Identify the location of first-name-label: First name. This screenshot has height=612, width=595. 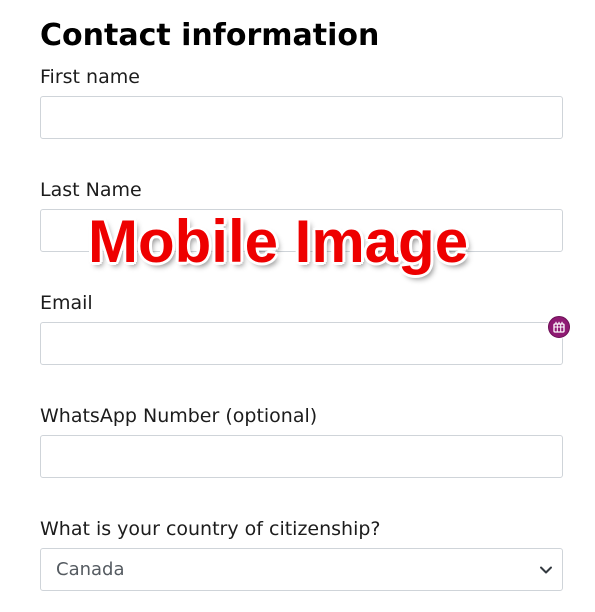
(90, 77).